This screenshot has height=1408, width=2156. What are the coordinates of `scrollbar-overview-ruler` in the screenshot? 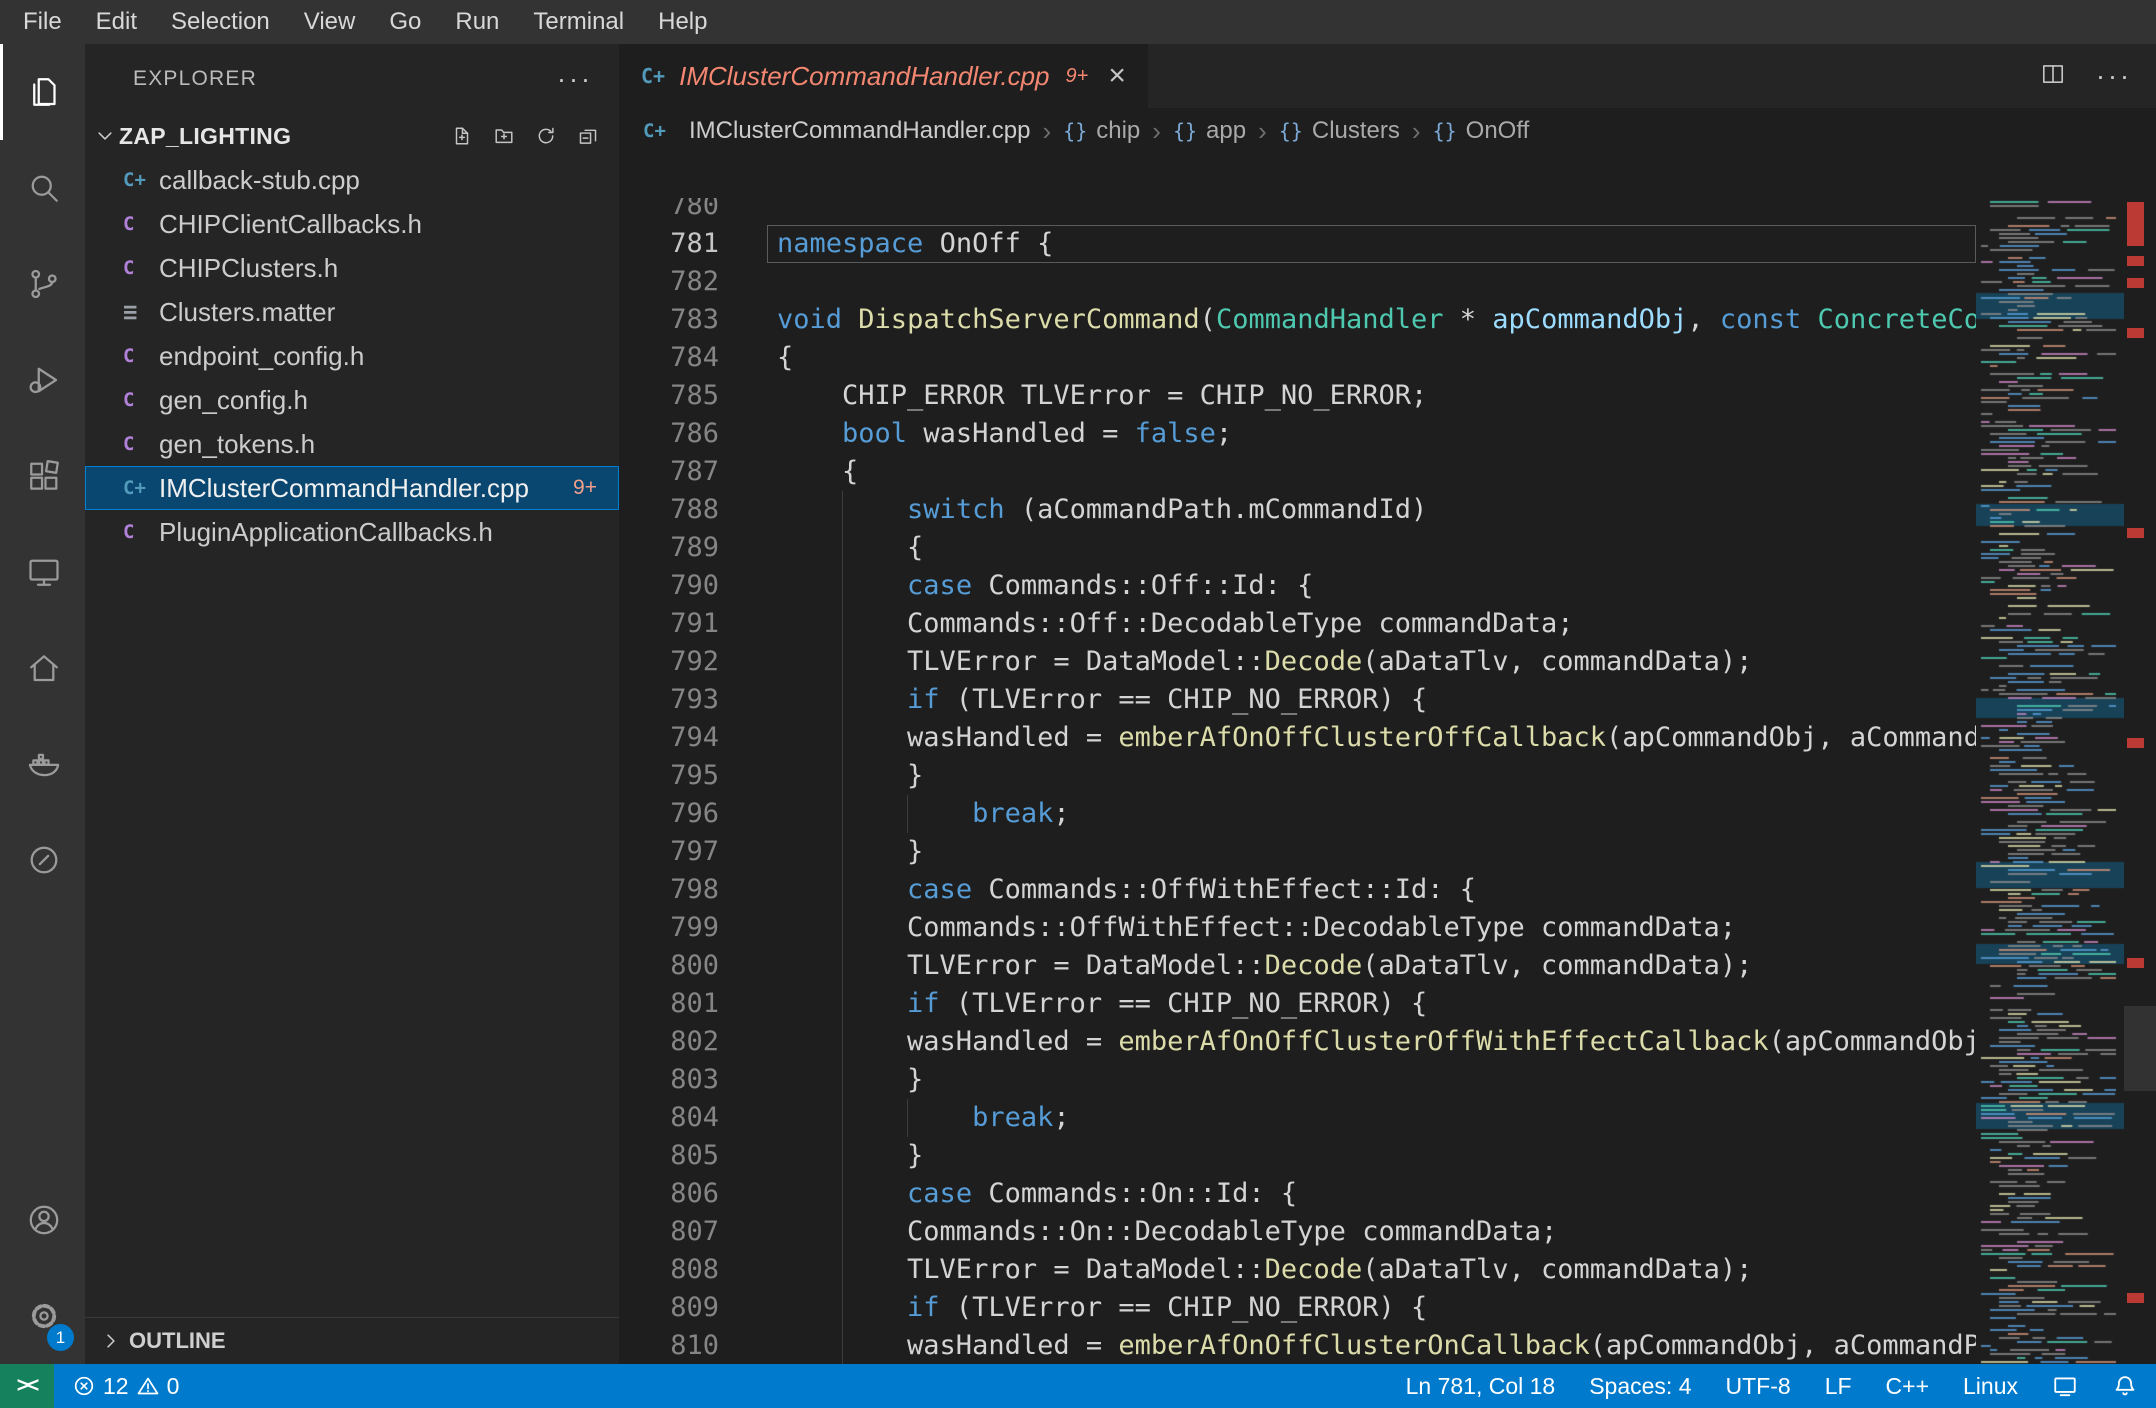 It's located at (2140, 781).